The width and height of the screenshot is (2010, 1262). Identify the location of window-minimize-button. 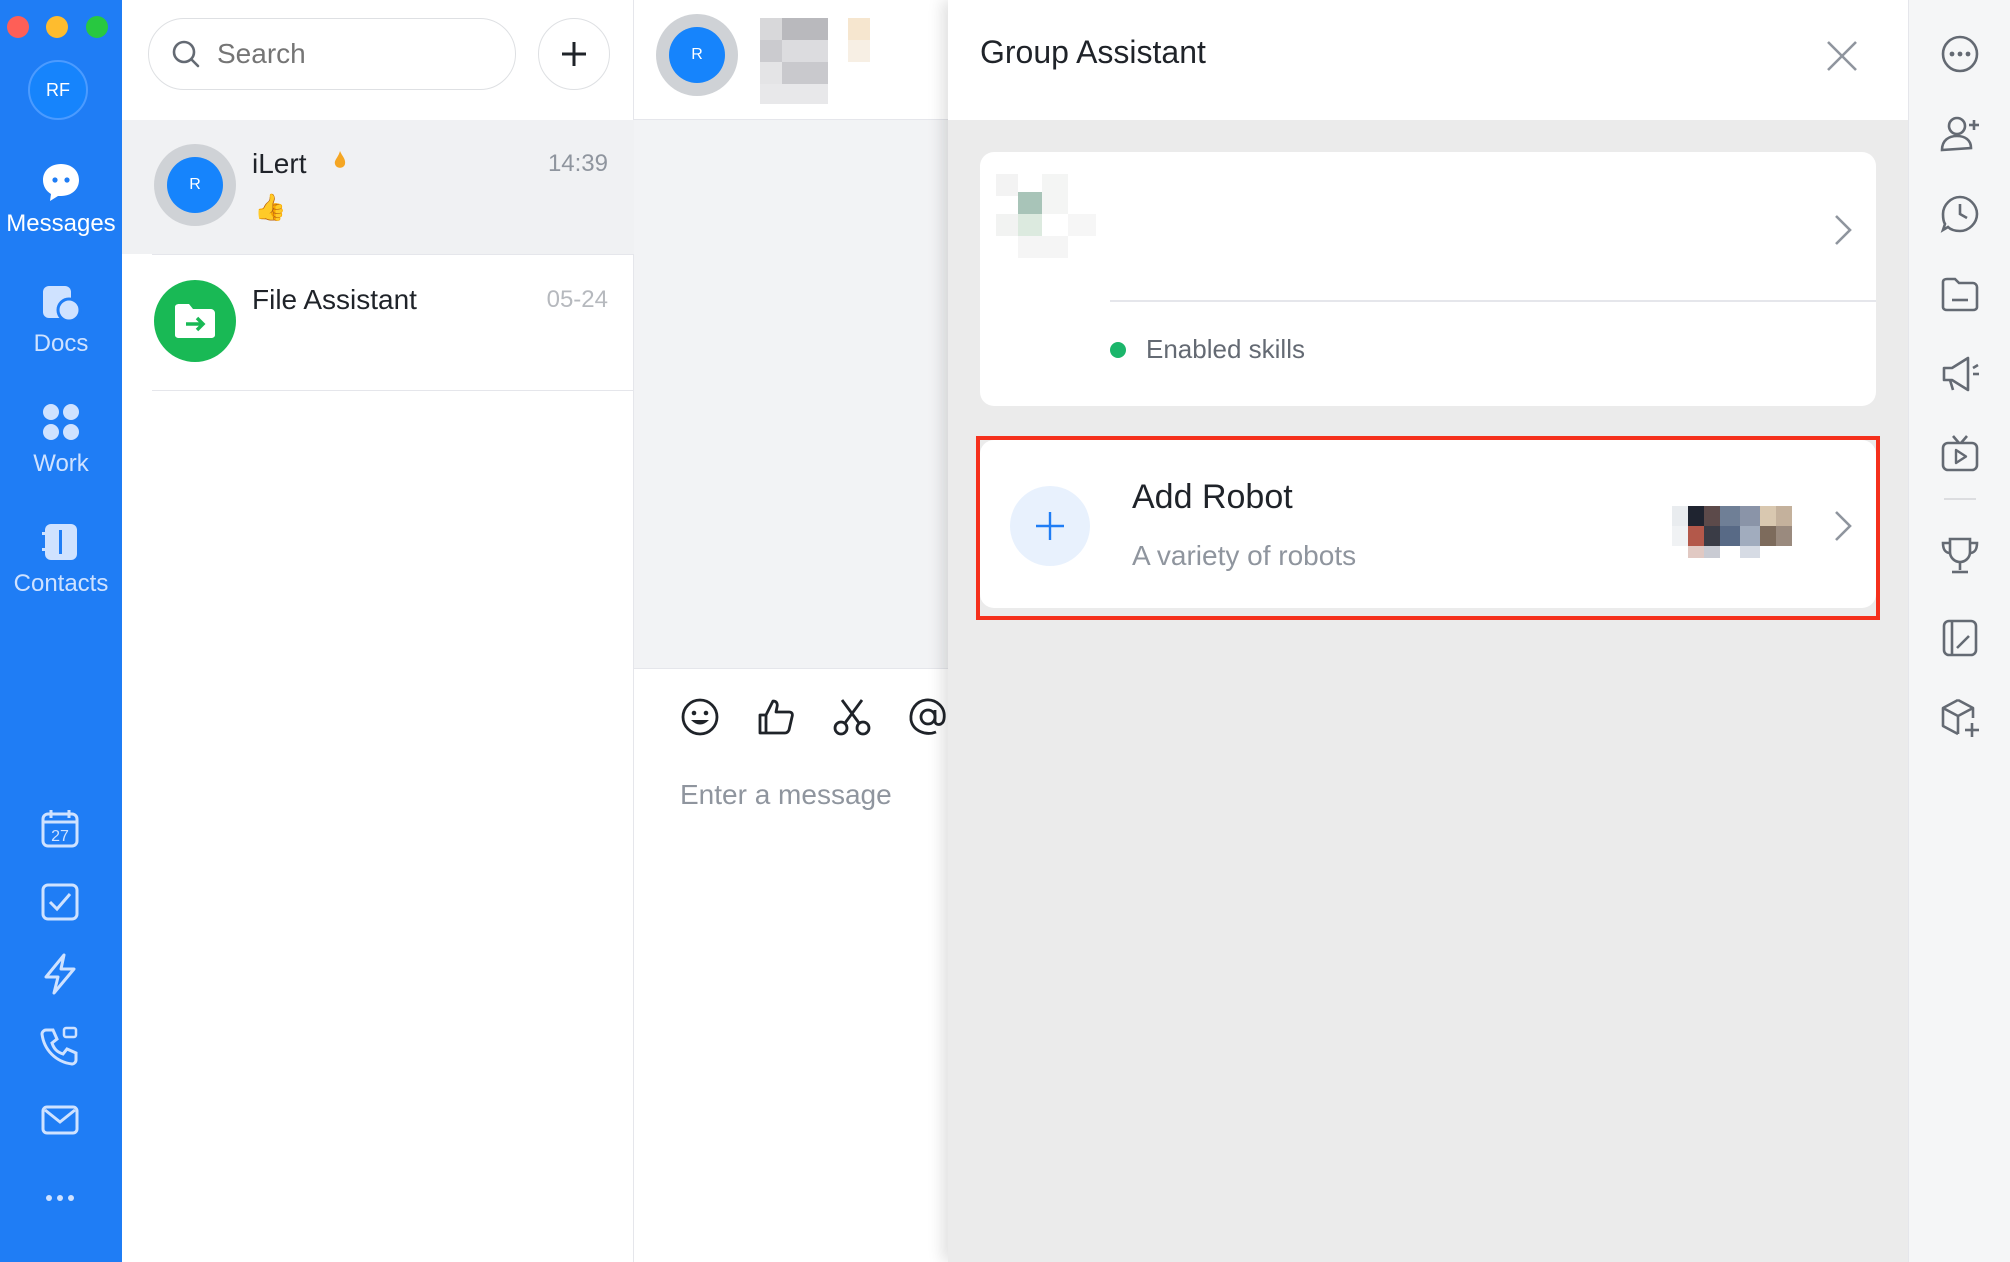
(57, 27).